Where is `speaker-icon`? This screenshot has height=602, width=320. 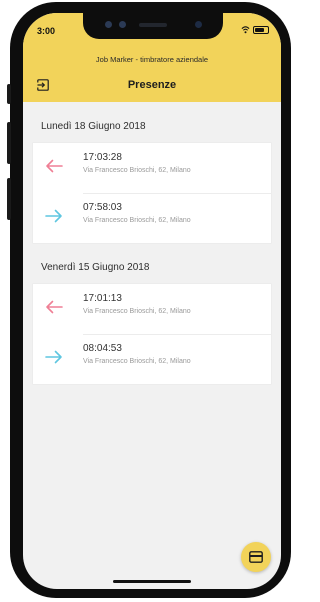
speaker-icon is located at coordinates (153, 25).